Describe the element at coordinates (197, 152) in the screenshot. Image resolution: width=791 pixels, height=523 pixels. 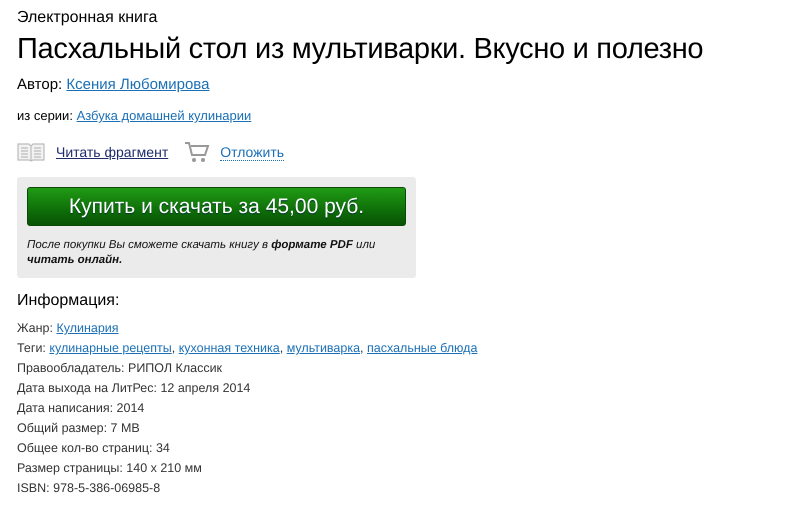
I see `cart-icon` at that location.